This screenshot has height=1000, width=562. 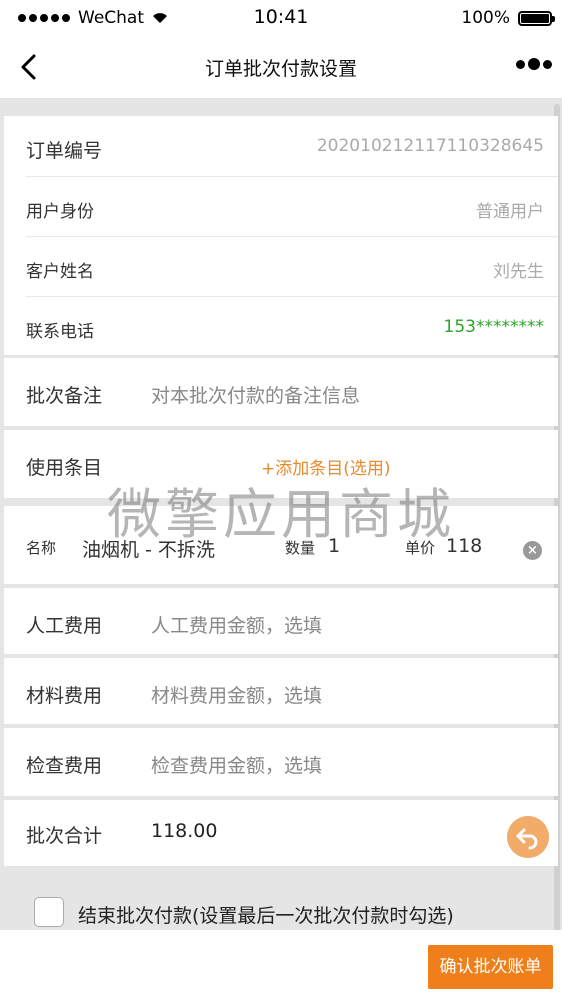 I want to click on inspection-input: 检查费用金额，选填, so click(x=236, y=764).